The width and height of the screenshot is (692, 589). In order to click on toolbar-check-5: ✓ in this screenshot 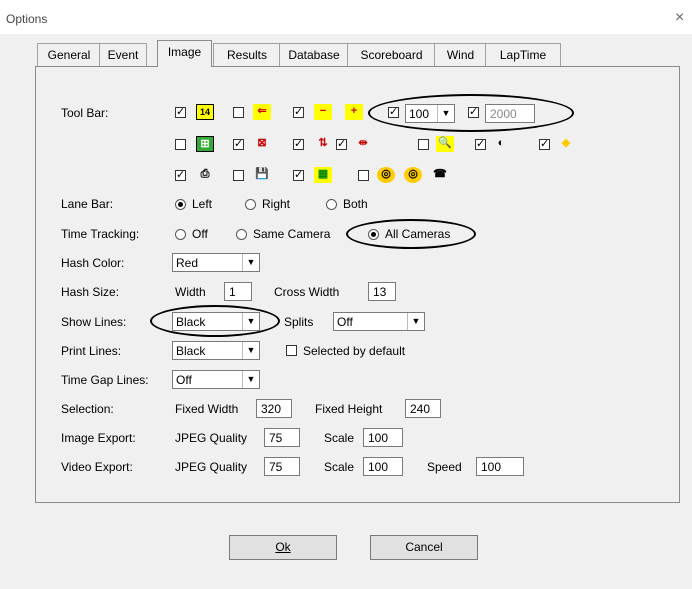, I will do `click(238, 144)`.